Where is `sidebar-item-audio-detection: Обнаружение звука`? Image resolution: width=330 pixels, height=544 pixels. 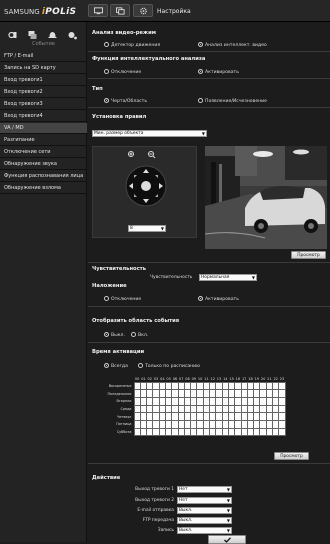 sidebar-item-audio-detection: Обнаружение звука is located at coordinates (43, 164).